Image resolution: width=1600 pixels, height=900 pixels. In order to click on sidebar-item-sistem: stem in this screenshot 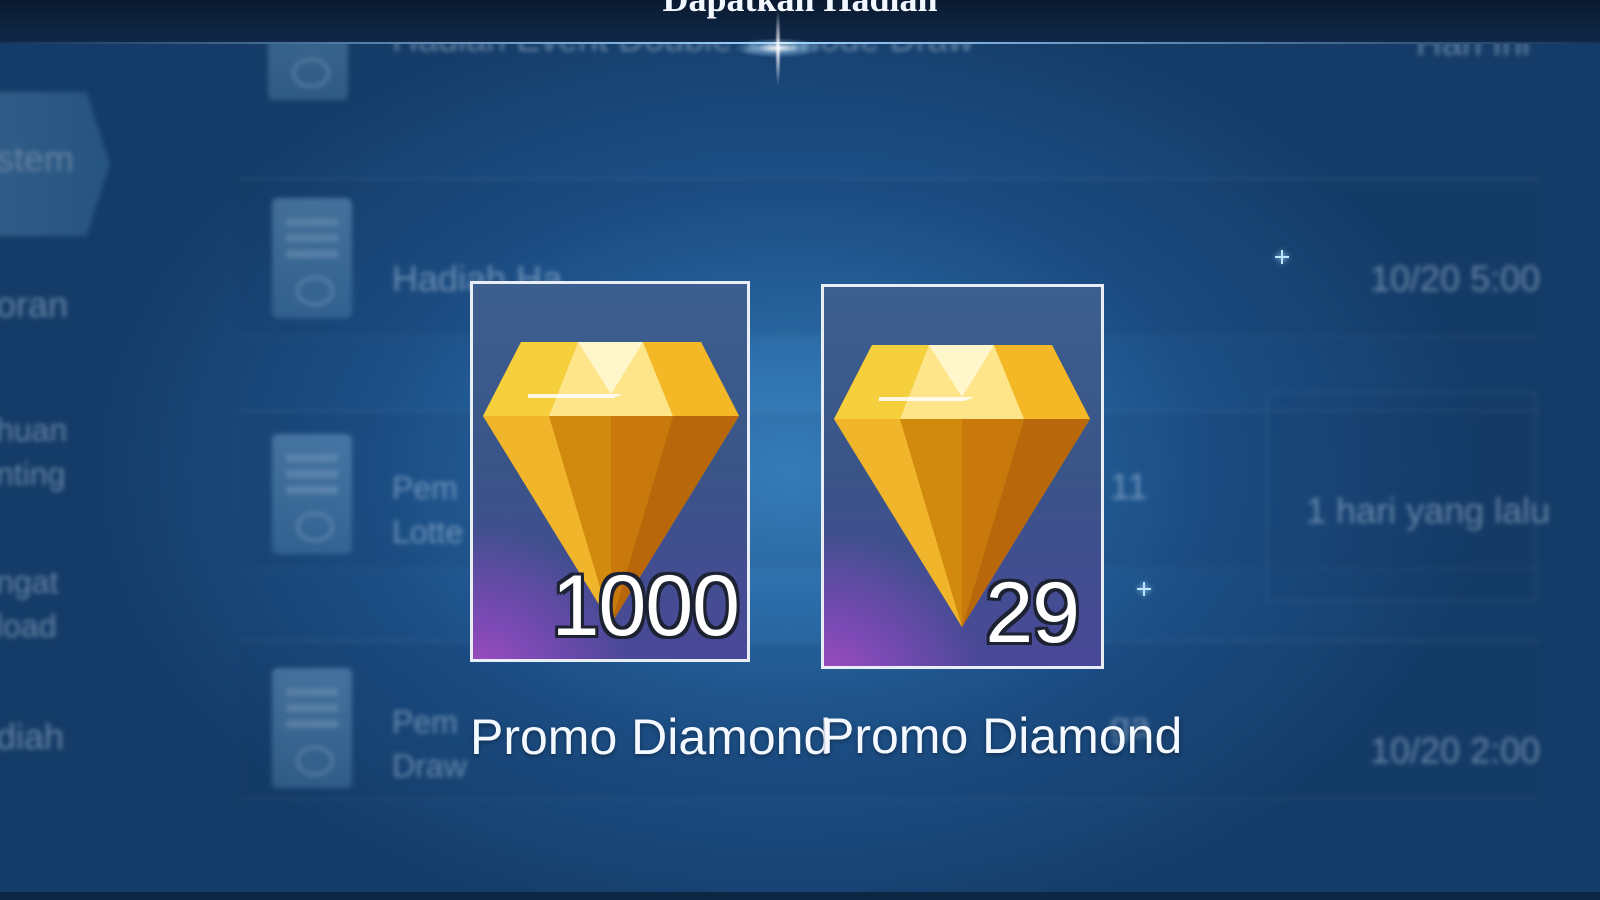, I will do `click(37, 158)`.